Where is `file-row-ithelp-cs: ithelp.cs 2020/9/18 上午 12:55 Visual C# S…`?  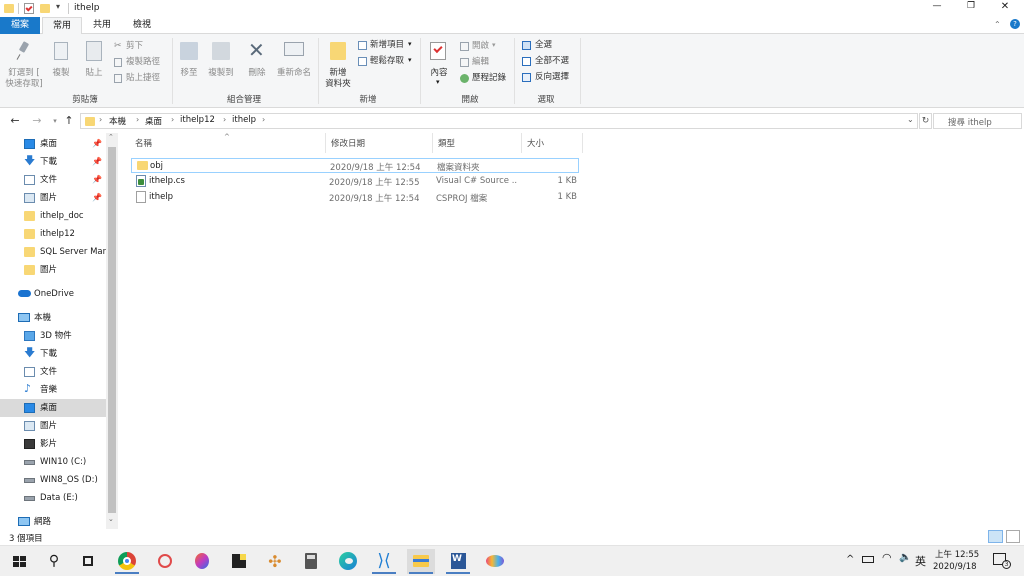 file-row-ithelp-cs: ithelp.cs 2020/9/18 上午 12:55 Visual C# S… is located at coordinates (355, 181).